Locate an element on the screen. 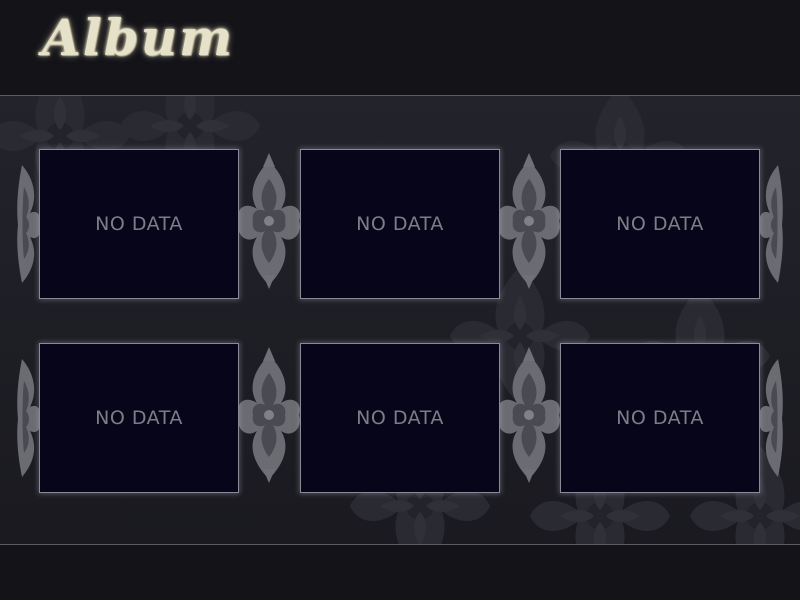 The width and height of the screenshot is (800, 600). page-title: Album is located at coordinates (138, 37).